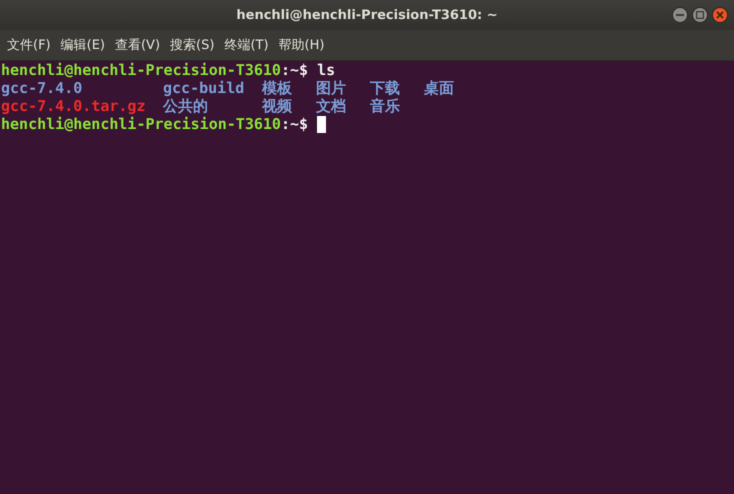  Describe the element at coordinates (204, 88) in the screenshot. I see `file-name: gcc-build` at that location.